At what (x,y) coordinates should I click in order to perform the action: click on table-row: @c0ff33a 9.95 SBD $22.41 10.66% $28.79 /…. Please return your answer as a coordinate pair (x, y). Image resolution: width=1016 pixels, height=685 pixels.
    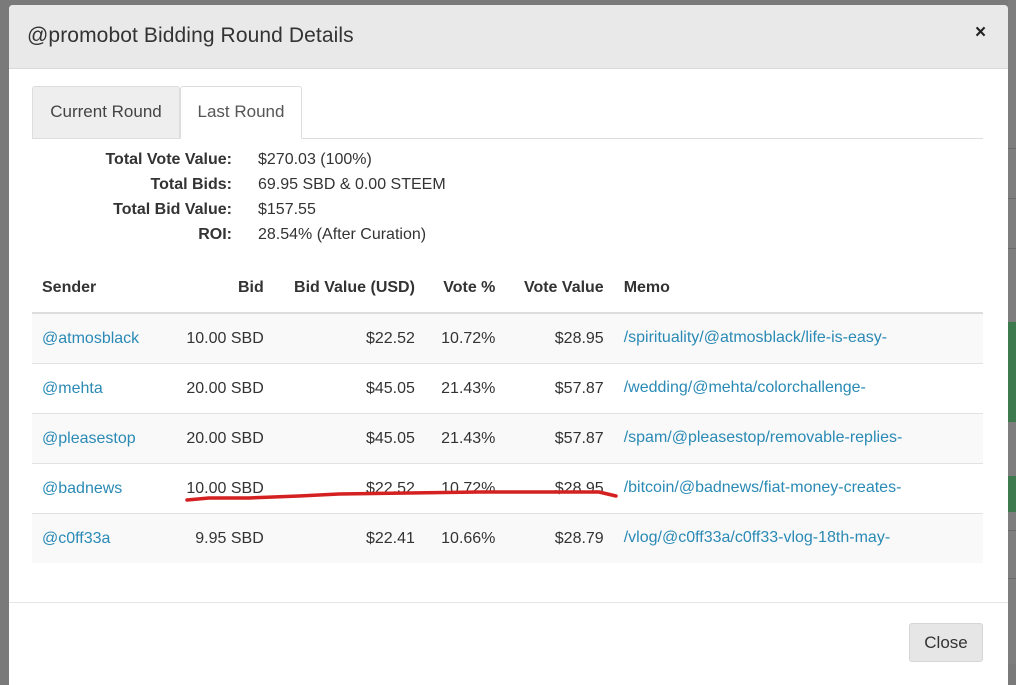
    Looking at the image, I should click on (507, 538).